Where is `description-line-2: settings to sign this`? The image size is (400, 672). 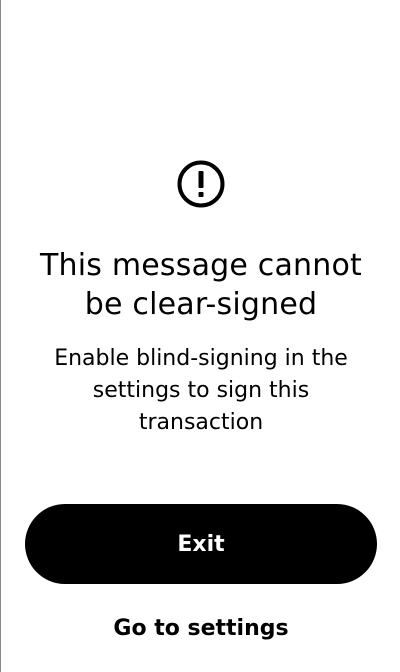 description-line-2: settings to sign this is located at coordinates (201, 390).